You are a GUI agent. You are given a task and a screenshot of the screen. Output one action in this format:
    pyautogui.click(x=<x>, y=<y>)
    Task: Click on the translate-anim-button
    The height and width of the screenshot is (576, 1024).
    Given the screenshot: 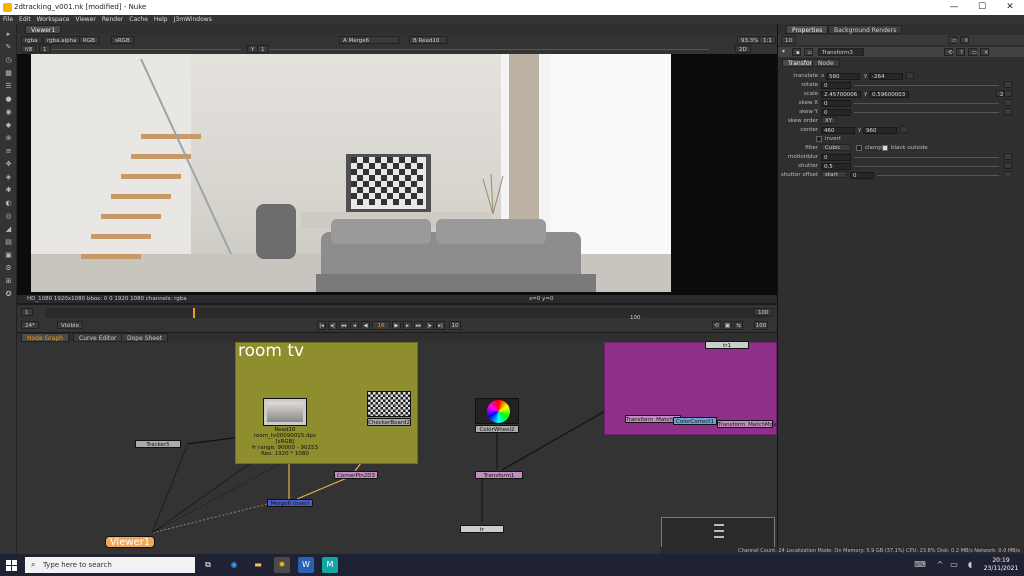 What is the action you would take?
    pyautogui.click(x=910, y=75)
    